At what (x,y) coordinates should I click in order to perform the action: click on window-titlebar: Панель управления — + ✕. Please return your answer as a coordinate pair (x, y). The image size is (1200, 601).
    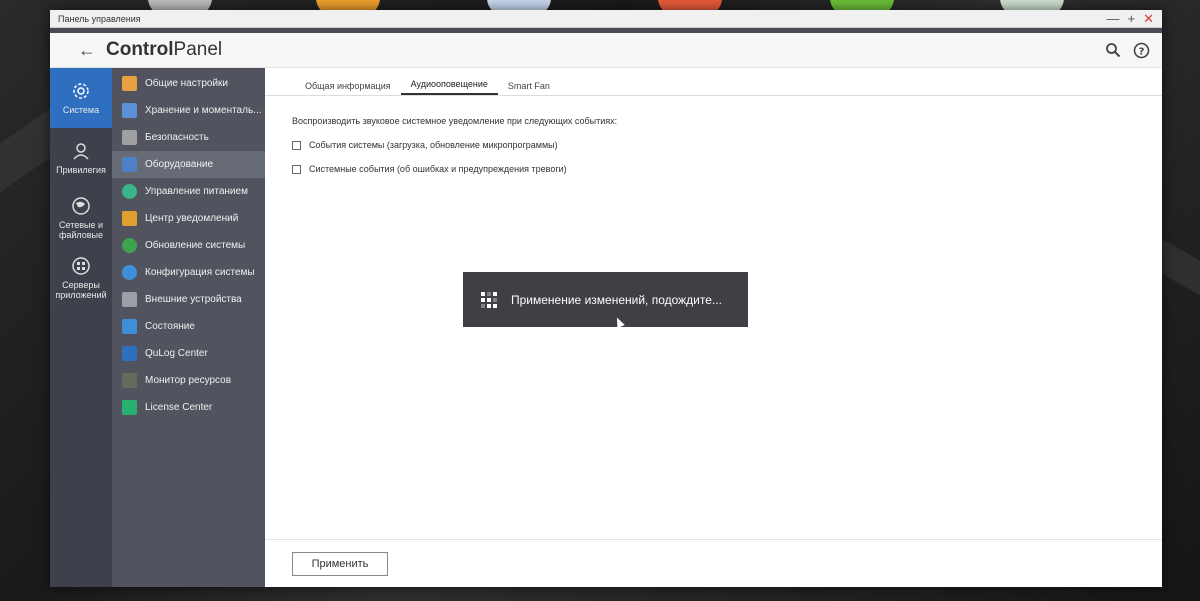
    Looking at the image, I should click on (606, 19).